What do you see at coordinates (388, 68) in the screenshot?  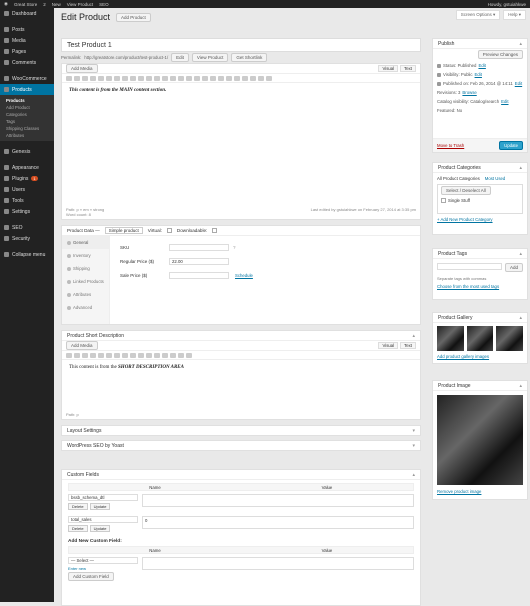 I see `visual-tab: Visual` at bounding box center [388, 68].